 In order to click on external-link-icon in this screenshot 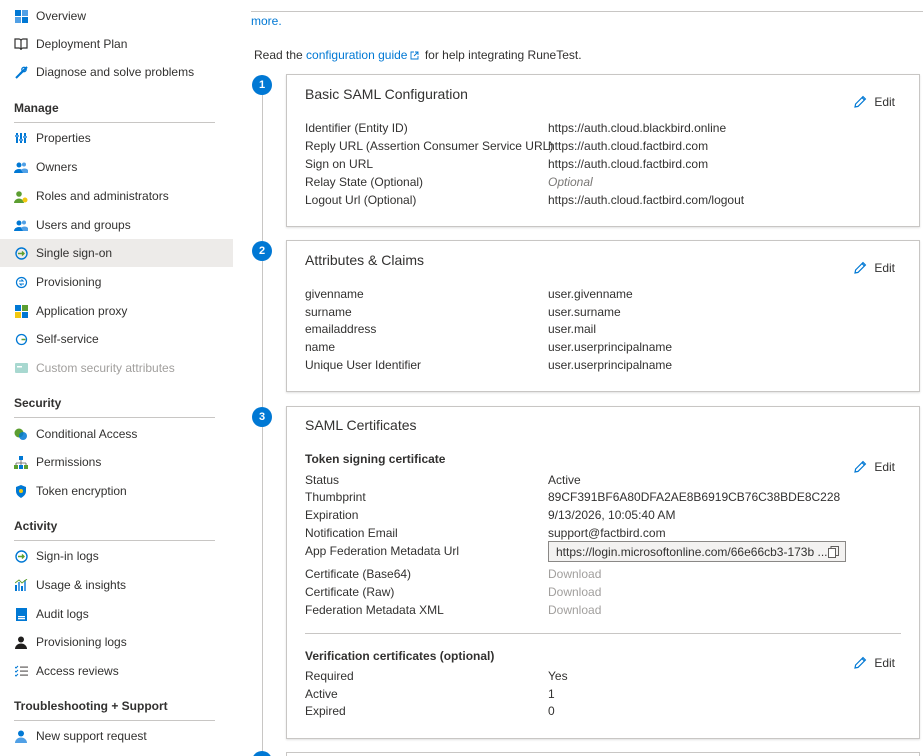, I will do `click(415, 55)`.